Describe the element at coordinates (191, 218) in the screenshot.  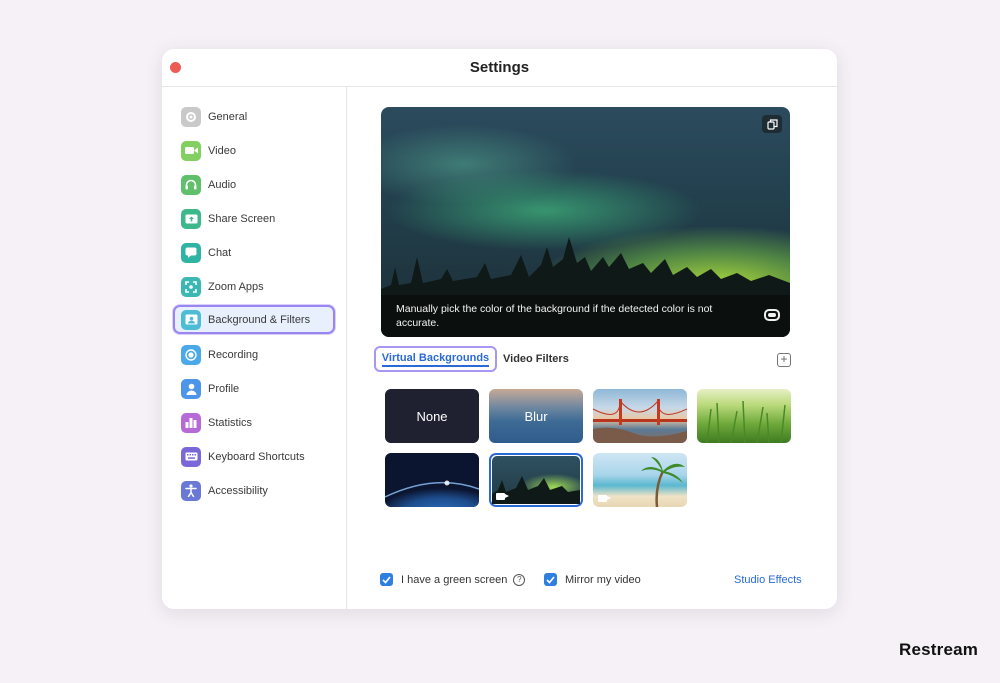
I see `share-screen-icon` at that location.